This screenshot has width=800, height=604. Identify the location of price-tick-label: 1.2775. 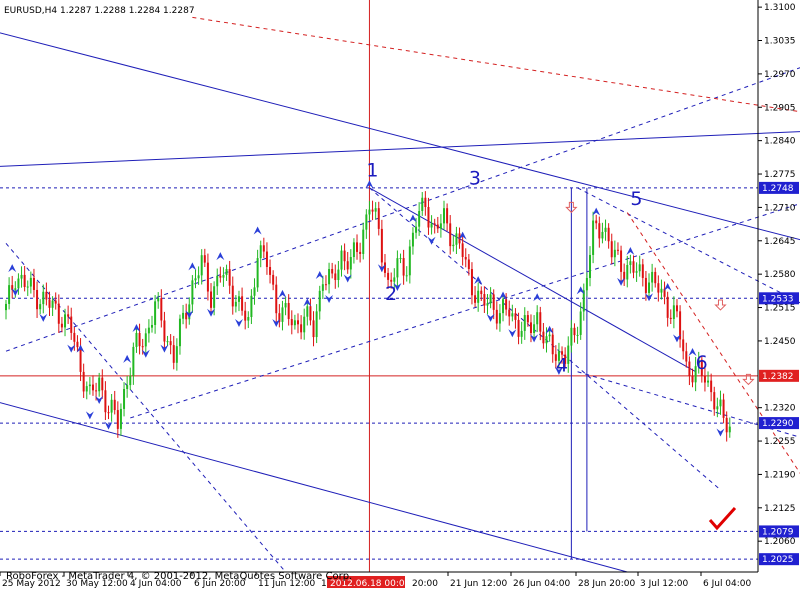
(780, 175).